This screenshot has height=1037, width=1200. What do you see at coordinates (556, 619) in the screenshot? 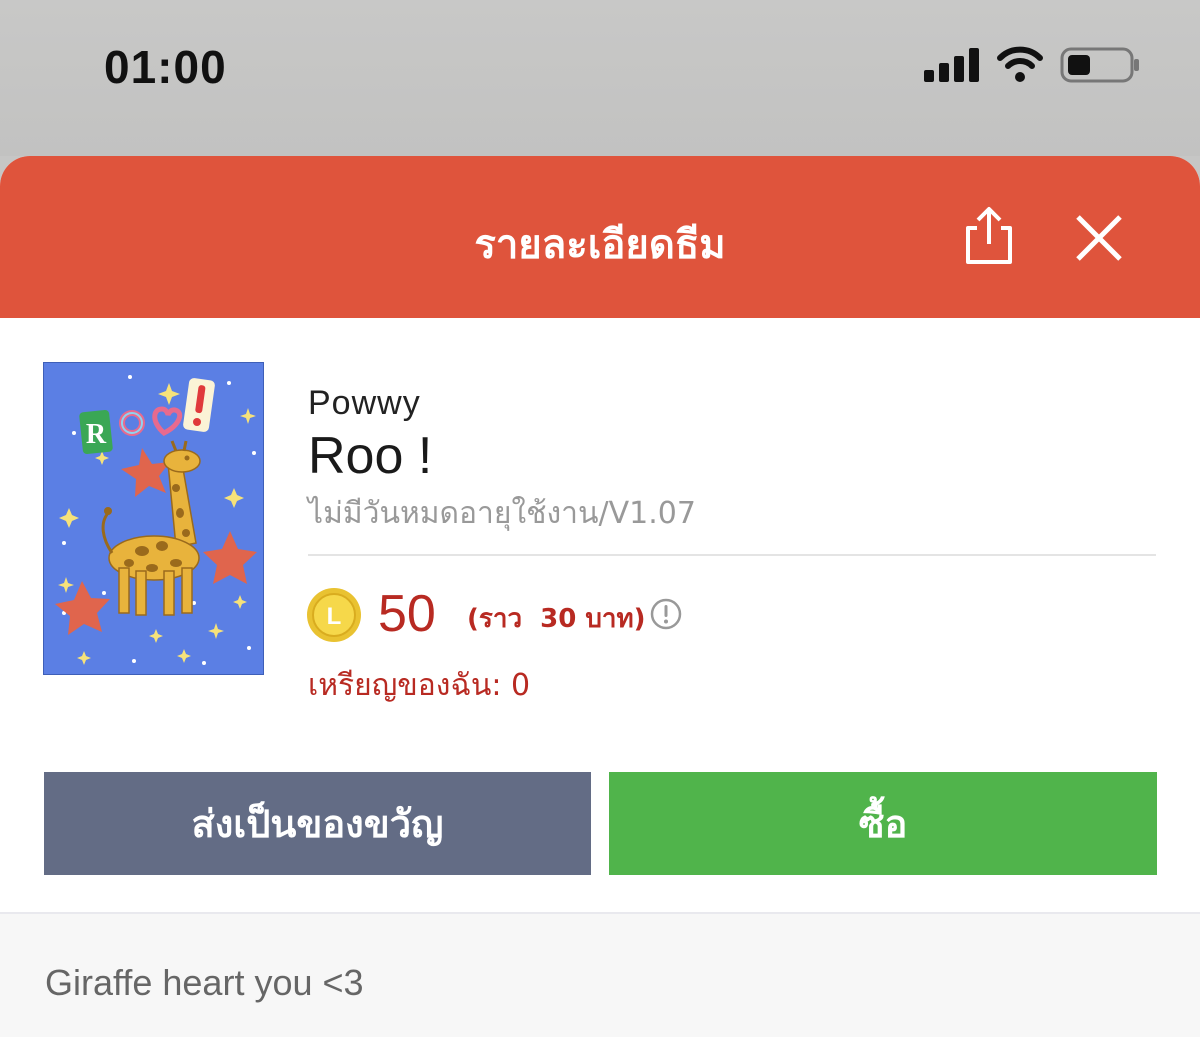
I see `price-approx-baht: (ราว 30 บาท)` at bounding box center [556, 619].